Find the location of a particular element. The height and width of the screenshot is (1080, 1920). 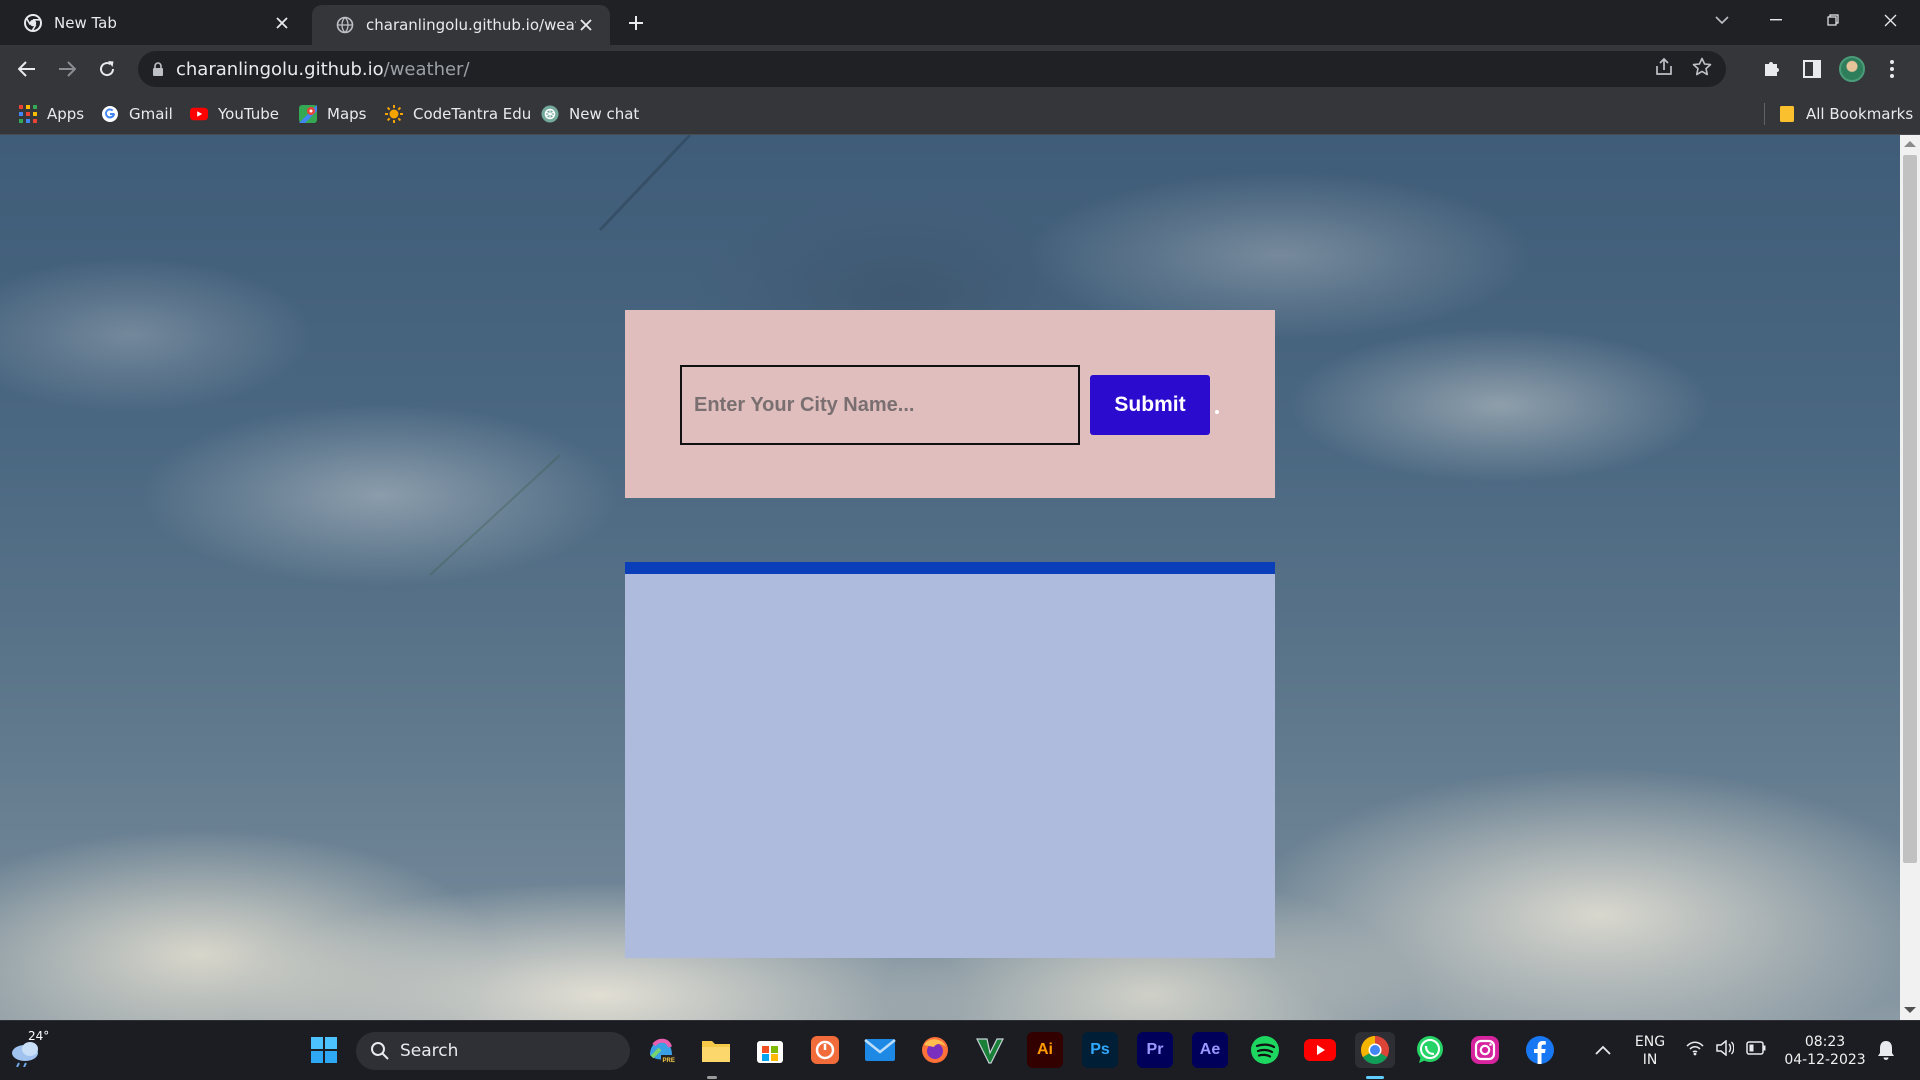

url-path: /weather/ is located at coordinates (426, 69).